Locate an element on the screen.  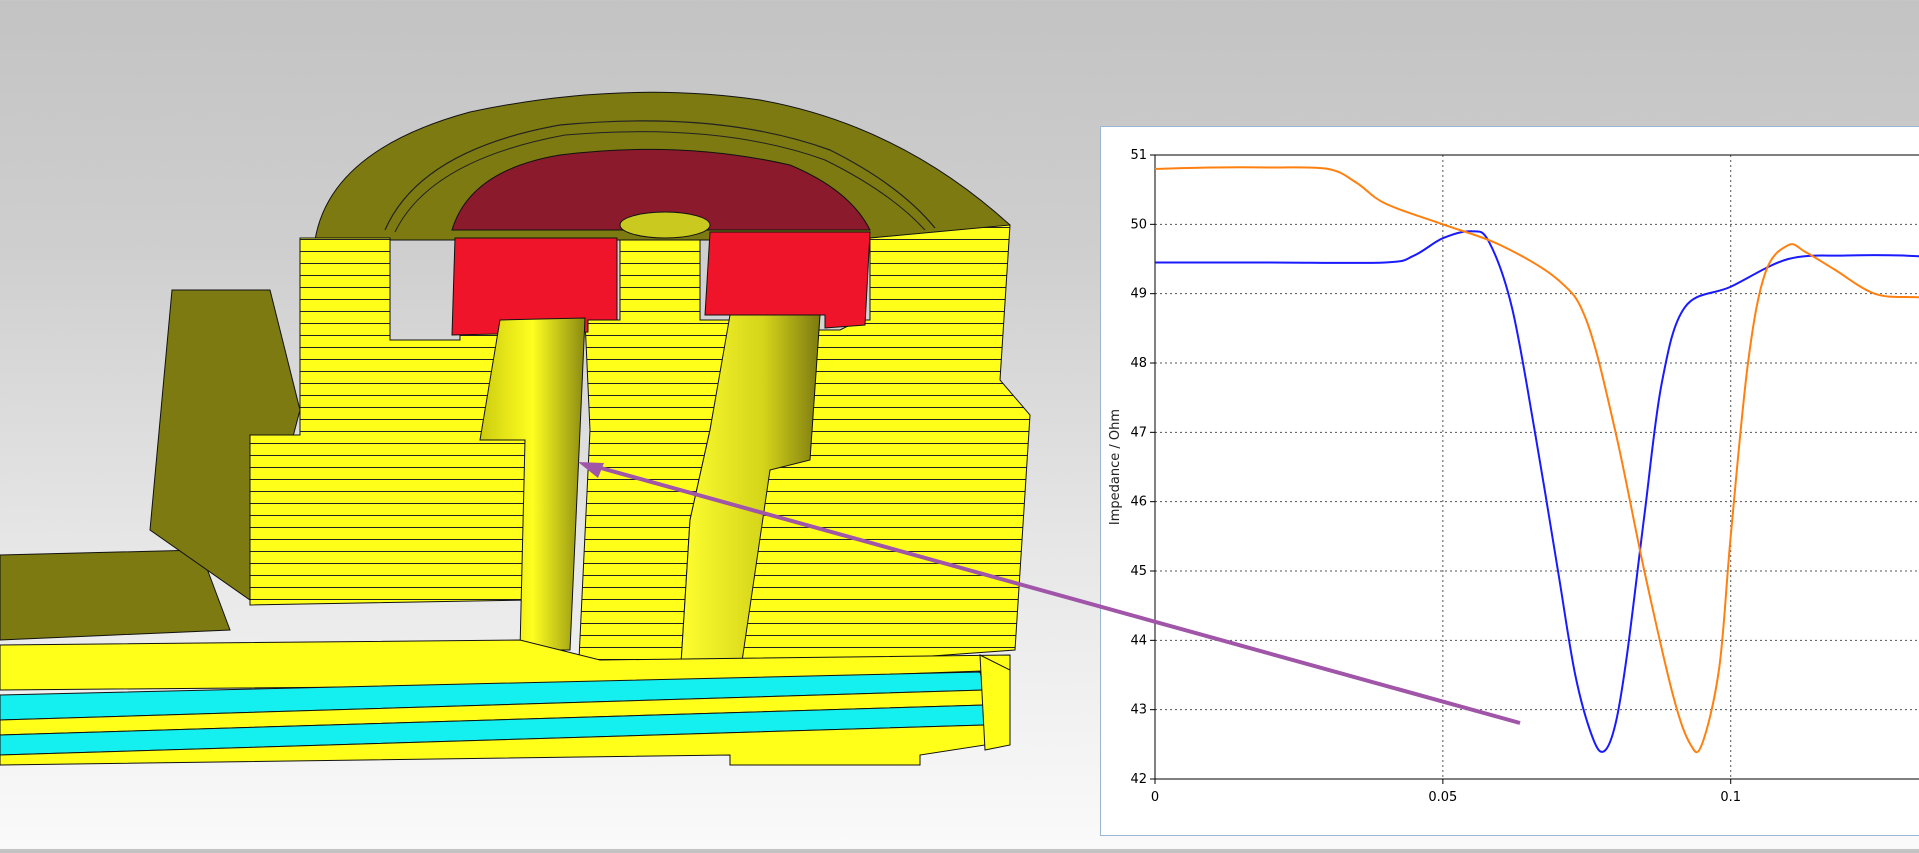
x-tick-label: 0.05 is located at coordinates (1442, 797).